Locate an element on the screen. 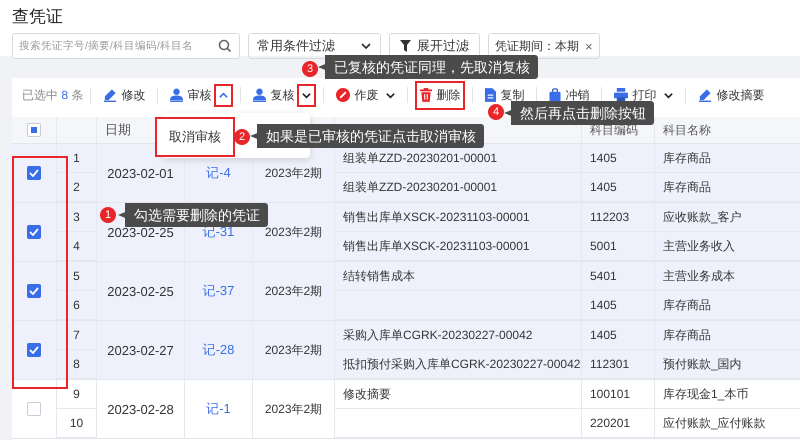 This screenshot has width=800, height=440. row-number: 10 is located at coordinates (77, 423).